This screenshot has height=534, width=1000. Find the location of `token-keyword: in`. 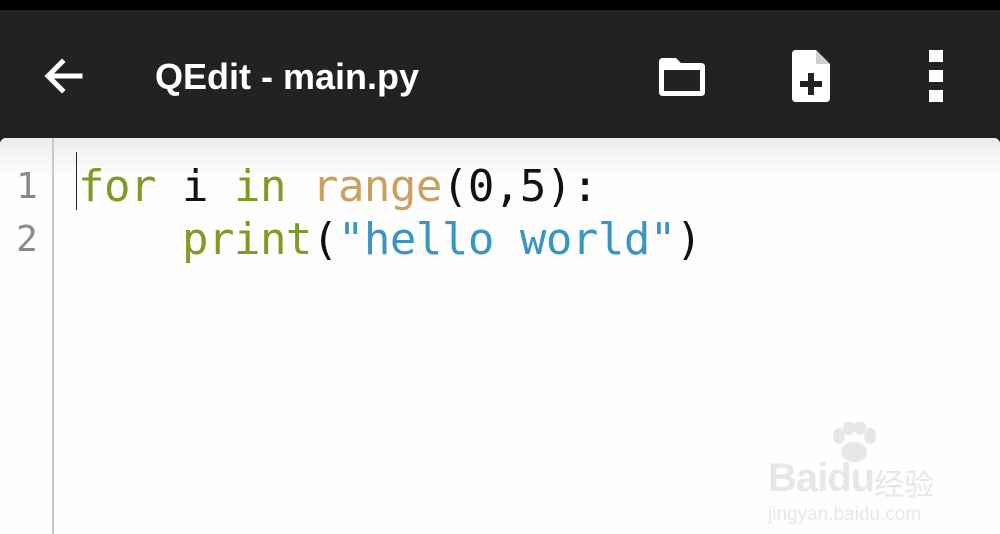

token-keyword: in is located at coordinates (259, 186).